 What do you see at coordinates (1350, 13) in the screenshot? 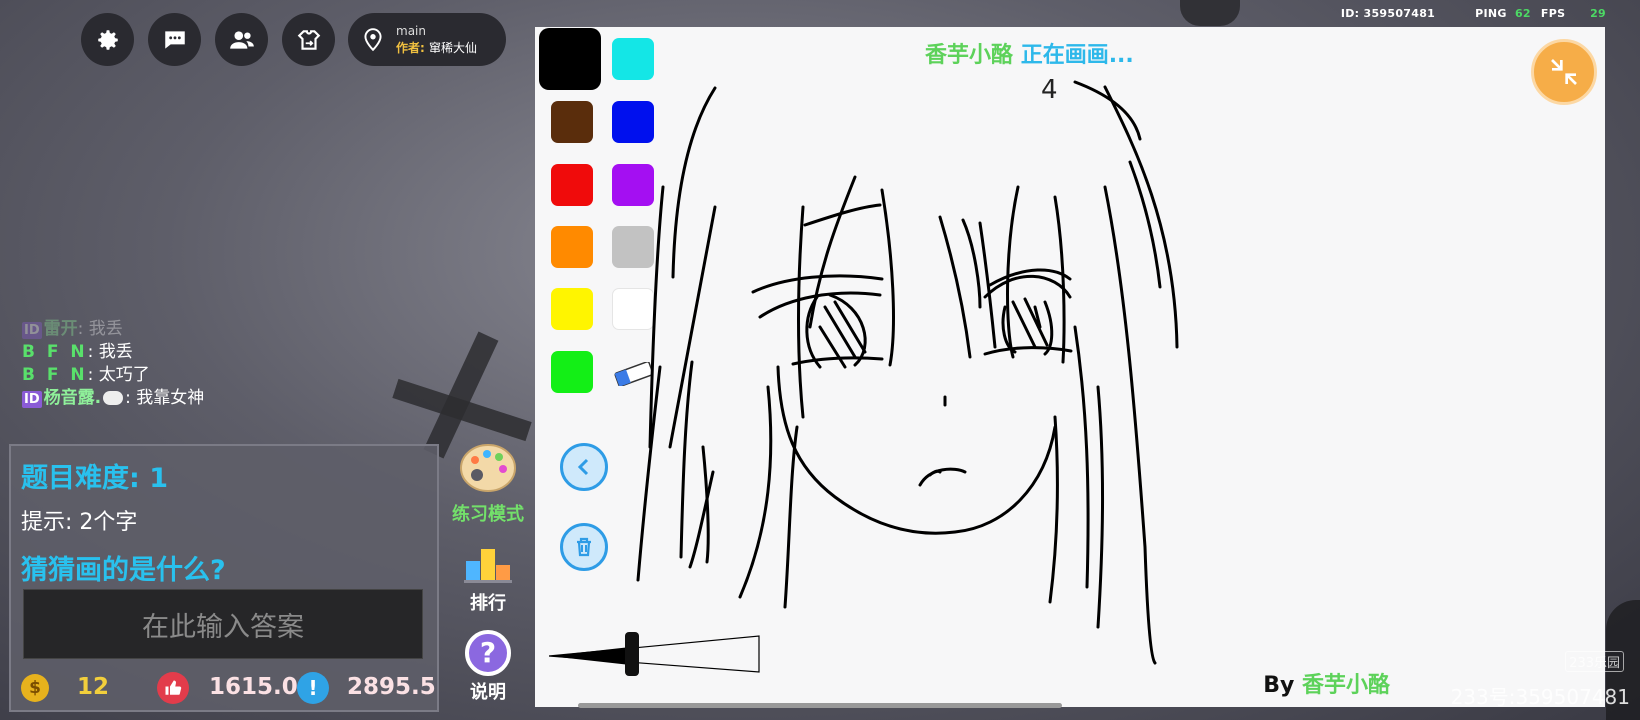
I see `id-label: ID:` at bounding box center [1350, 13].